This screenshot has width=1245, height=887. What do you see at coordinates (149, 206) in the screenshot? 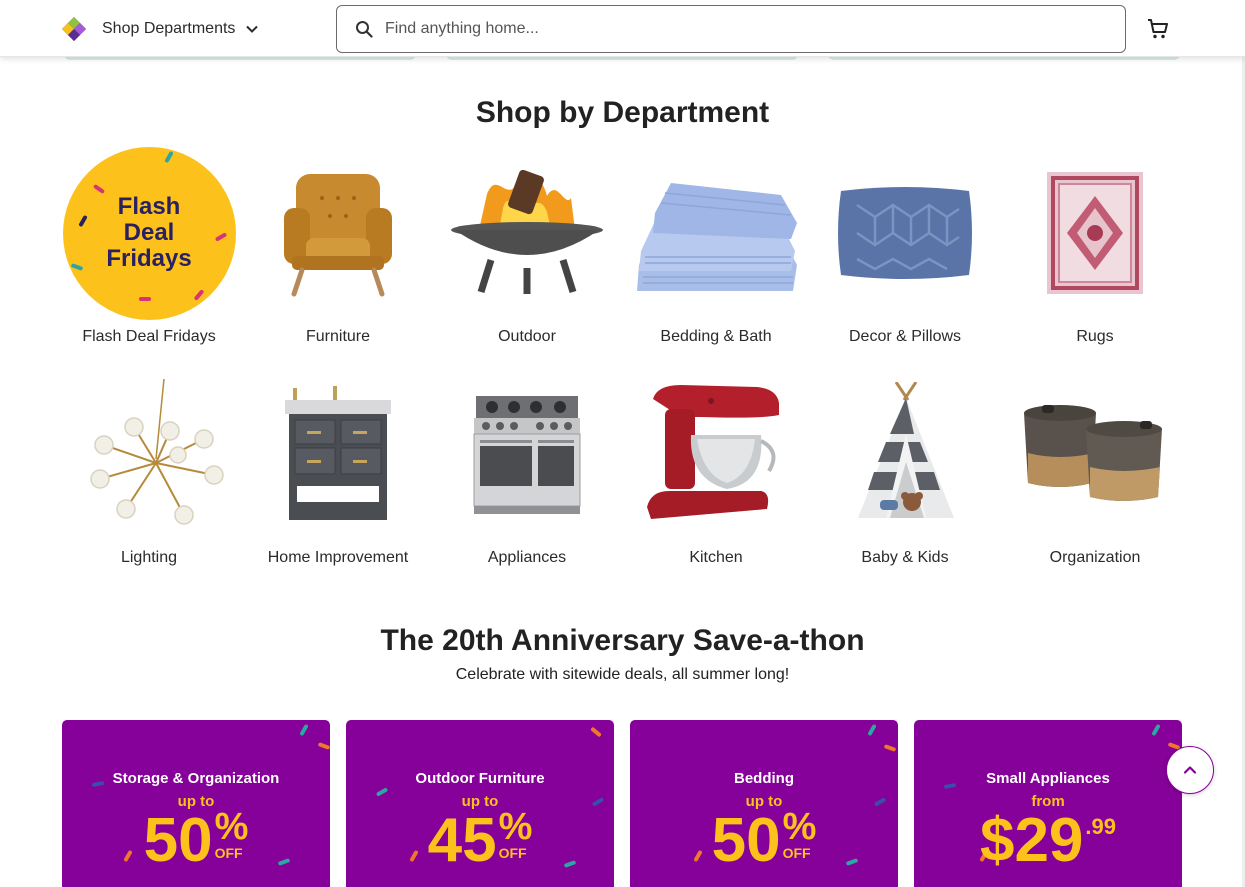
I see `flash-badge-line-1: Flash` at bounding box center [149, 206].